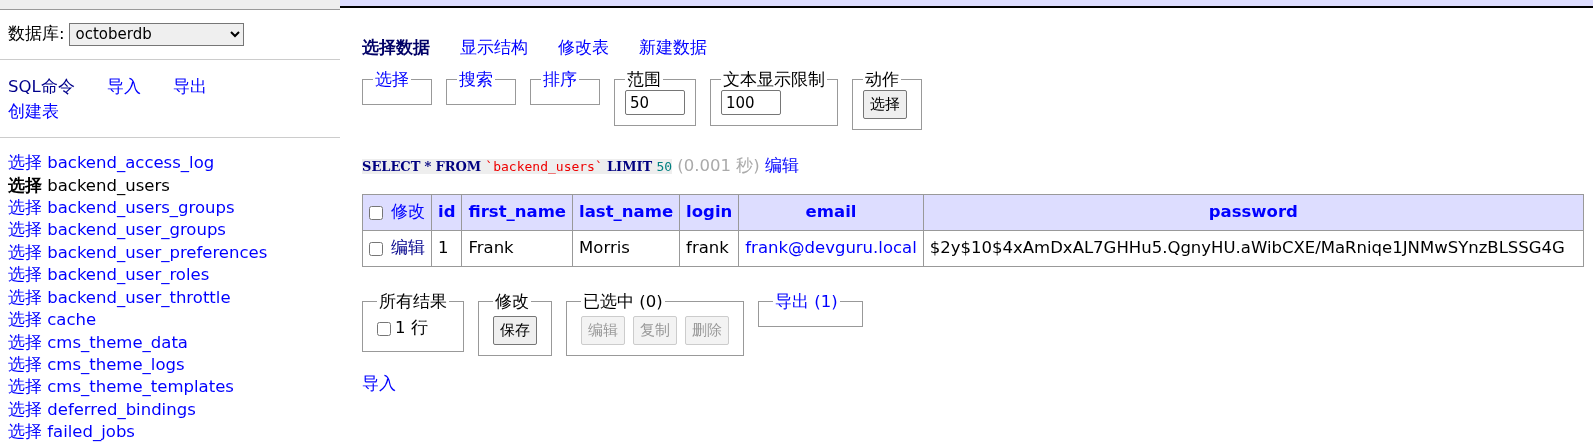 This screenshot has height=446, width=1593. I want to click on select-button: 选择, so click(885, 104).